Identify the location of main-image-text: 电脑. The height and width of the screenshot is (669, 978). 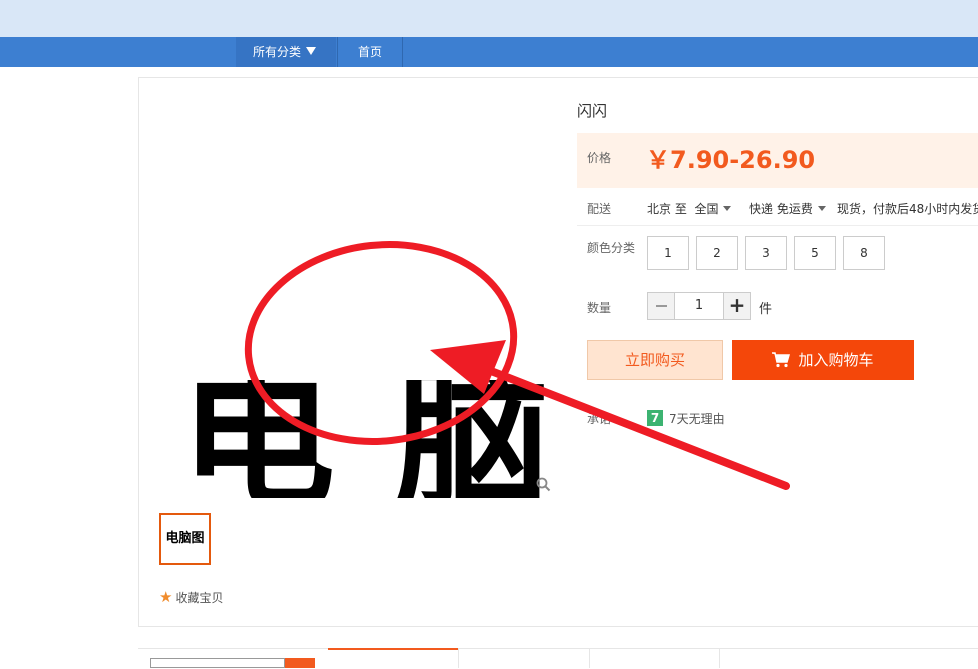
(370, 439).